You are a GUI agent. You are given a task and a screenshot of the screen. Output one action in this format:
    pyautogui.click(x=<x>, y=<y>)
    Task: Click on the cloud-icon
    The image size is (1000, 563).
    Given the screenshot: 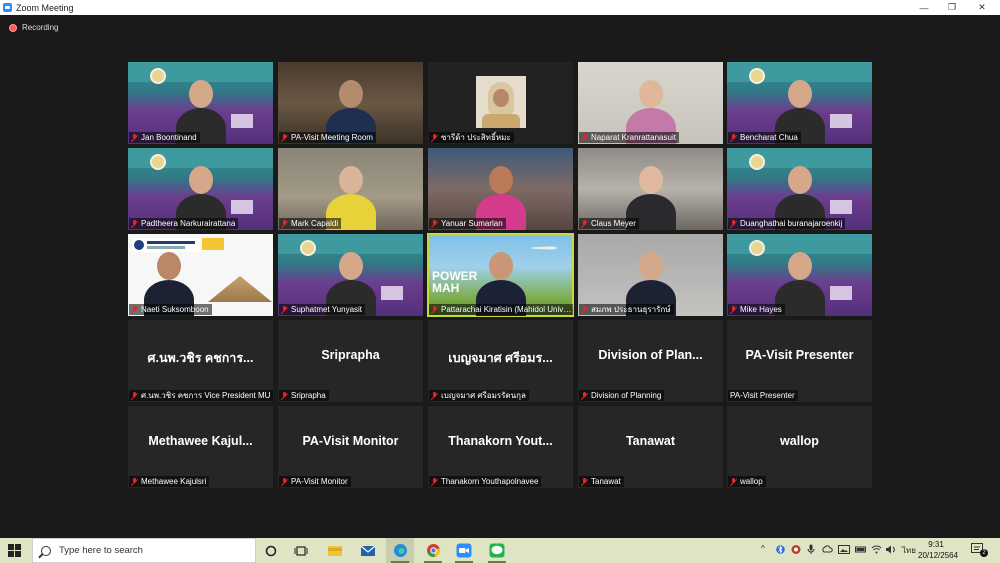 What is the action you would take?
    pyautogui.click(x=827, y=550)
    